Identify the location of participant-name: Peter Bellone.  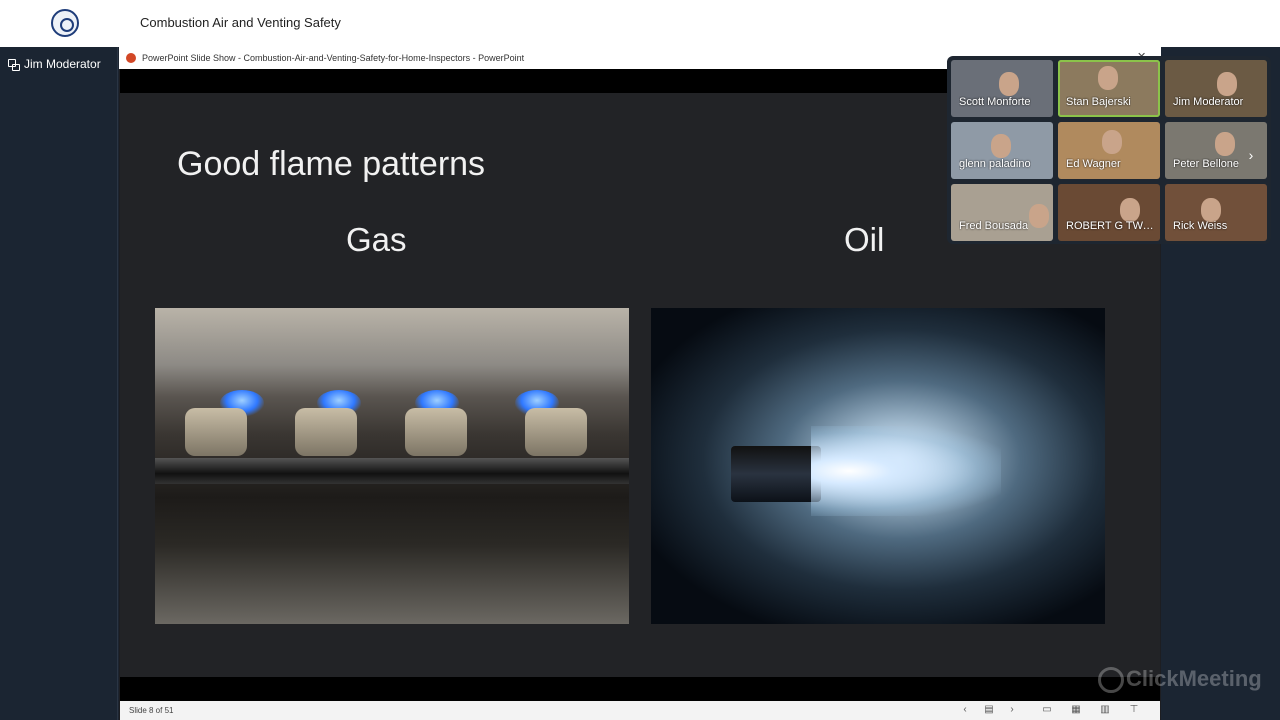
(1206, 164).